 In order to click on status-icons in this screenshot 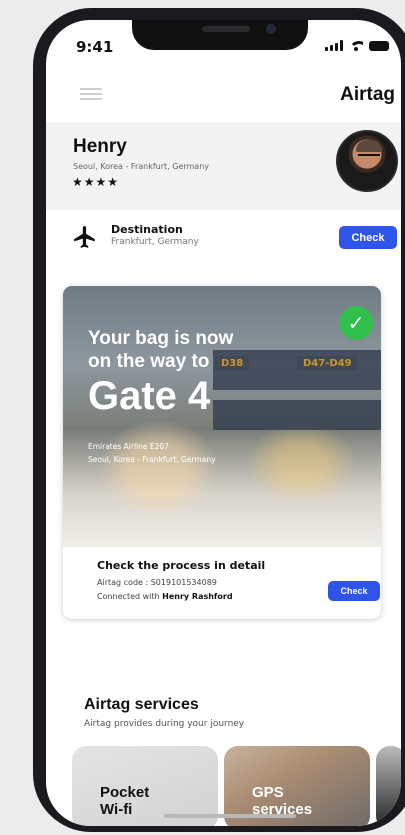, I will do `click(357, 45)`.